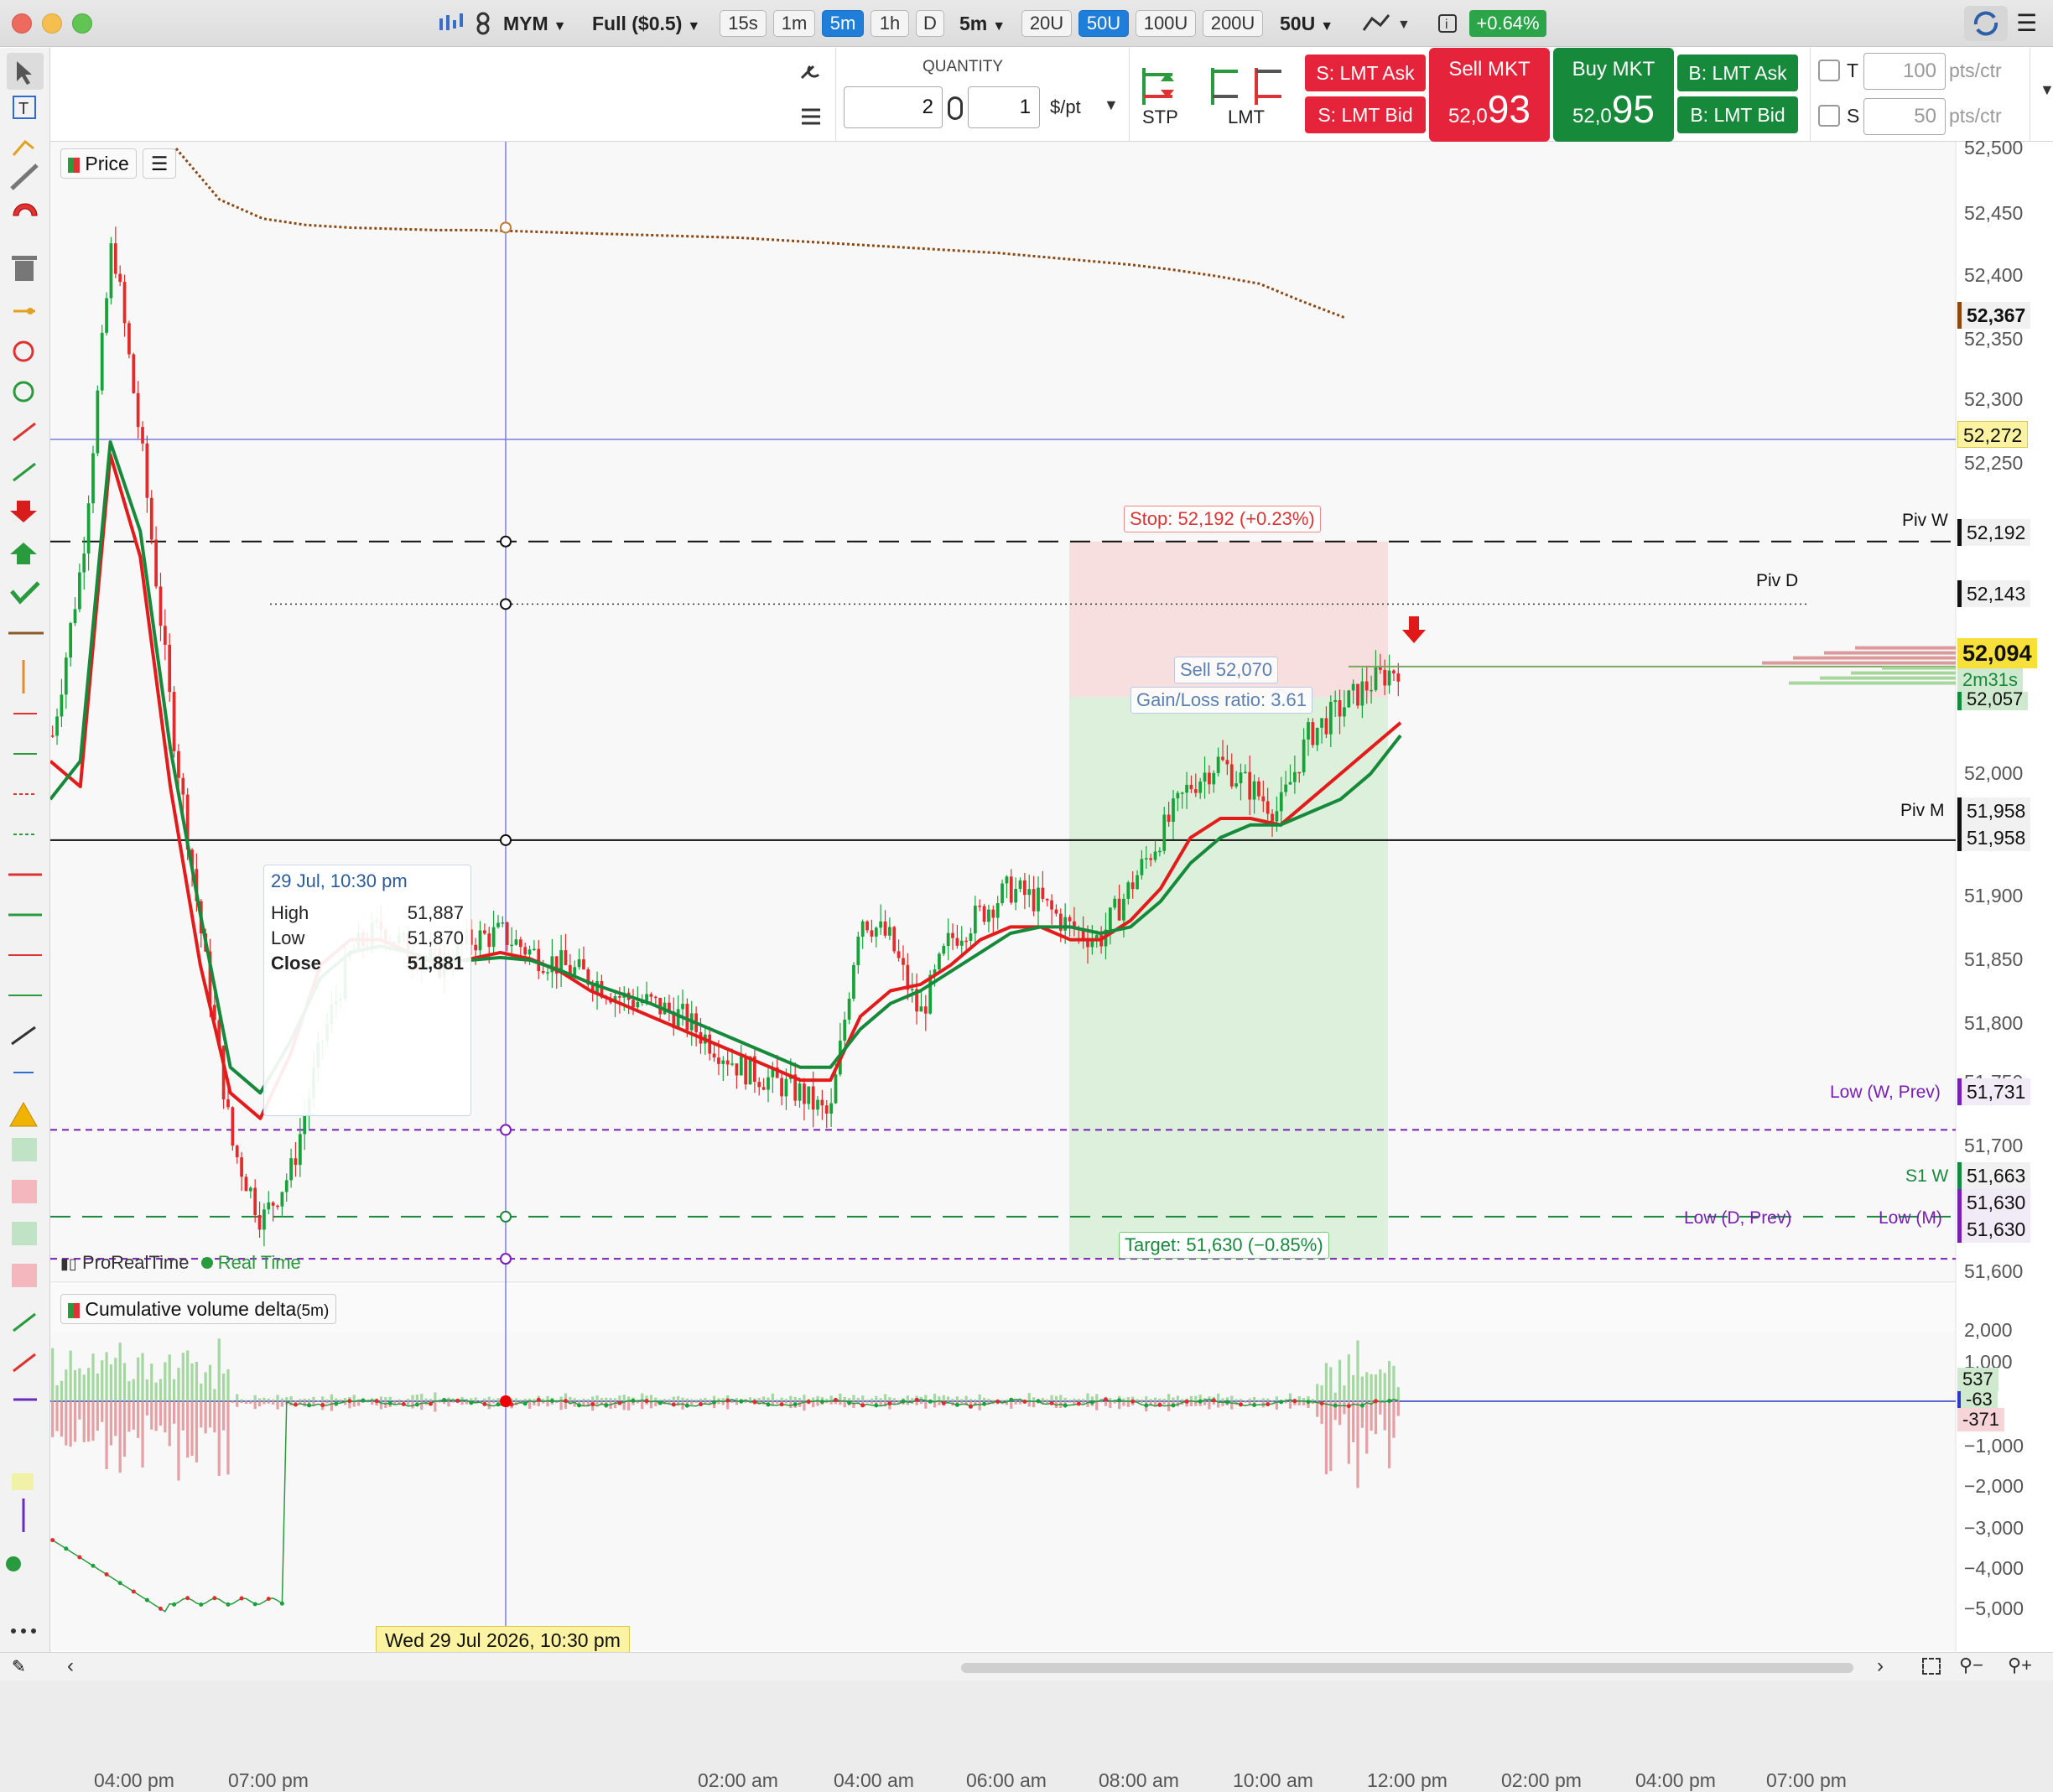 The height and width of the screenshot is (1792, 2053). Describe the element at coordinates (1447, 23) in the screenshot. I see `info-icon: i` at that location.